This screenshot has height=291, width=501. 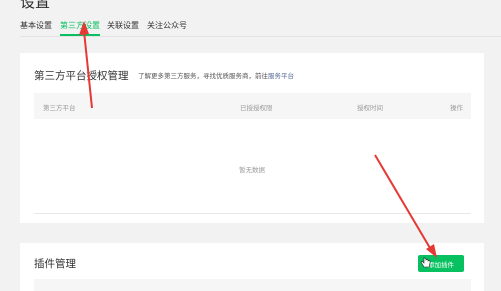 I want to click on tab-basic-settings: 基本设置, so click(x=36, y=26).